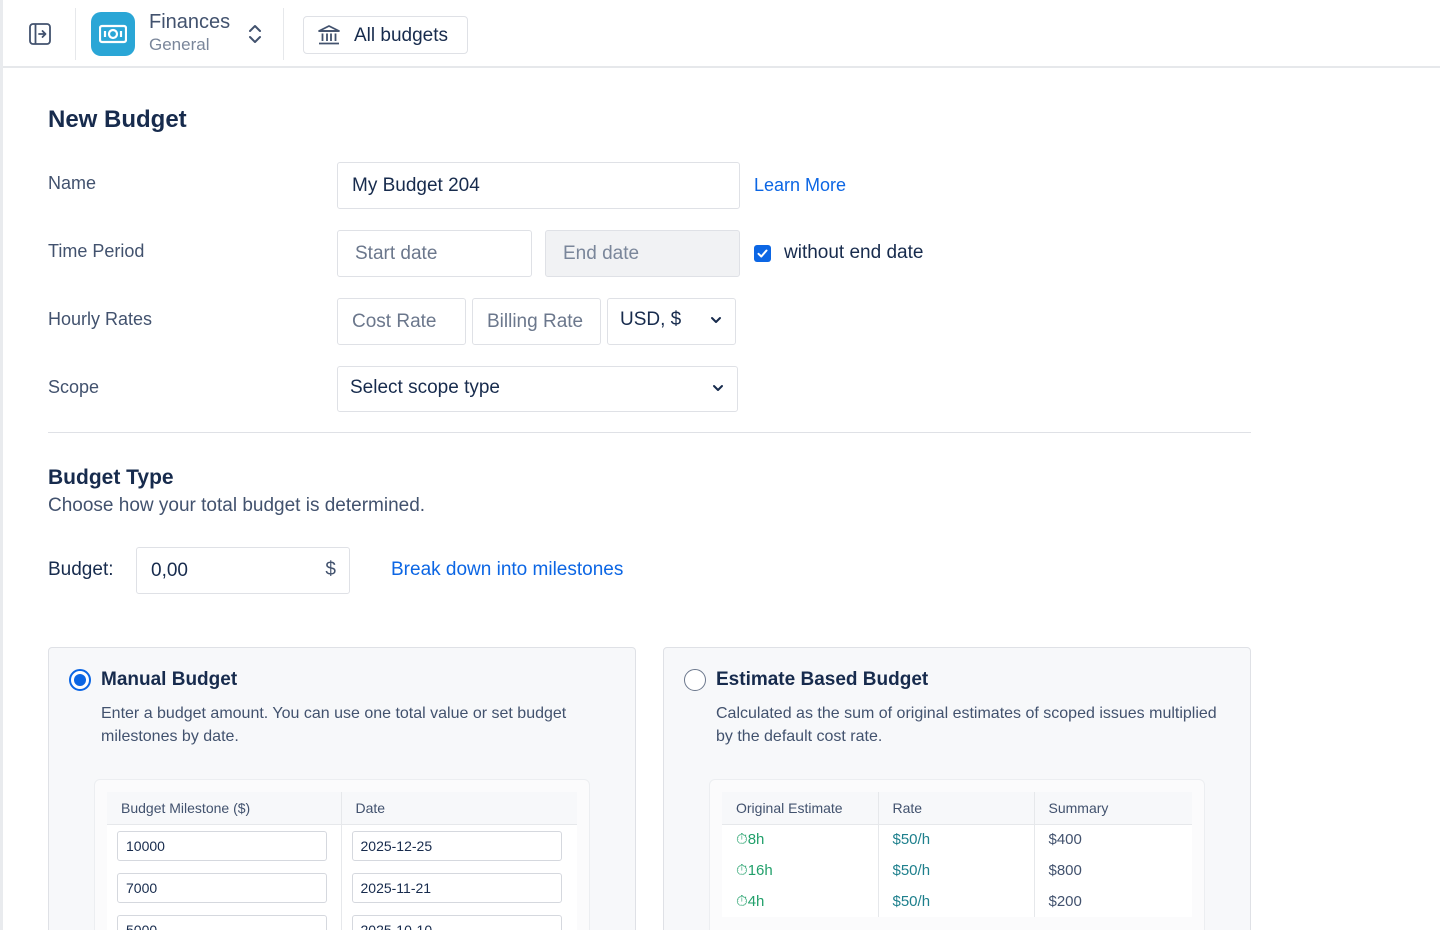 Image resolution: width=1440 pixels, height=930 pixels. I want to click on time-period-label: Time Period, so click(96, 251).